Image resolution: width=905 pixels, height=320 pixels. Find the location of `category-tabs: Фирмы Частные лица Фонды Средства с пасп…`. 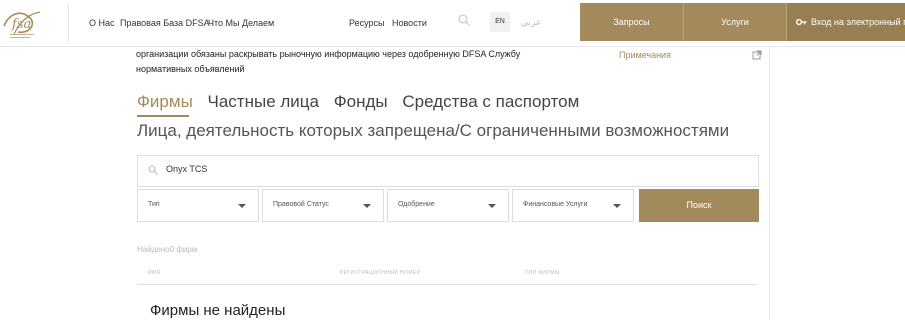

category-tabs: Фирмы Частные лица Фонды Средства с пасп… is located at coordinates (363, 102).